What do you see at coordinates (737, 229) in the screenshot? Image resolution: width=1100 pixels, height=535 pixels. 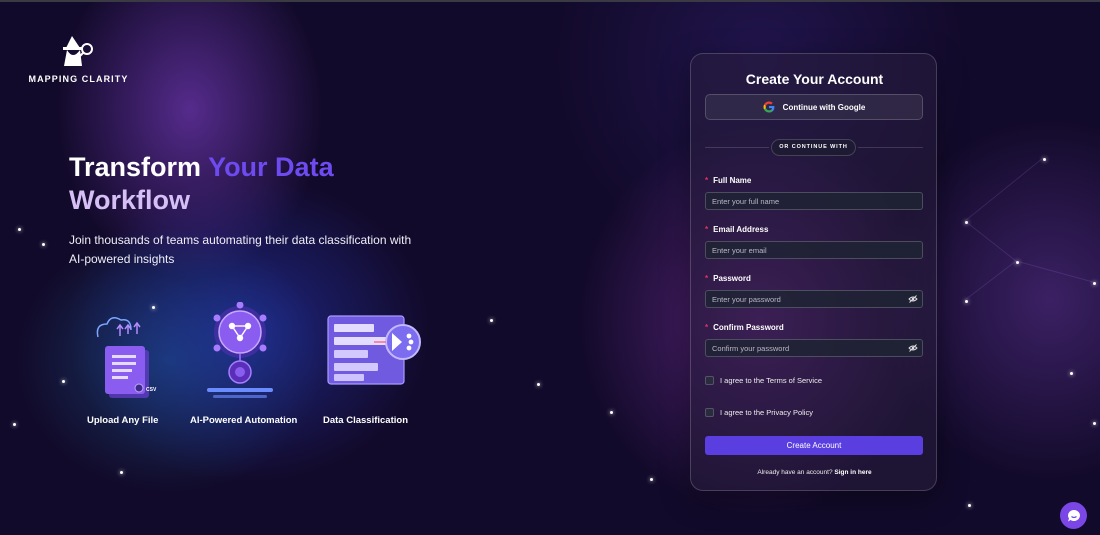 I see `email-label: * Email Address` at bounding box center [737, 229].